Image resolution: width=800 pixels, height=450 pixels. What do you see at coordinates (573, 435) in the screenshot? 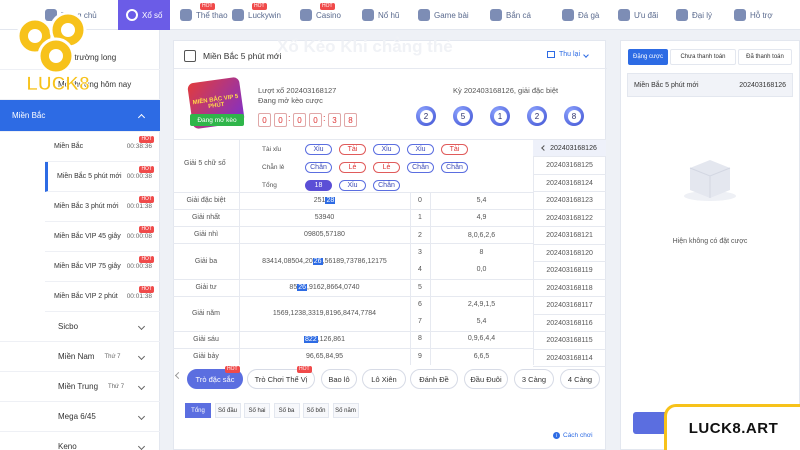
I see `how-to-play-link: i Cách chơi` at bounding box center [573, 435].